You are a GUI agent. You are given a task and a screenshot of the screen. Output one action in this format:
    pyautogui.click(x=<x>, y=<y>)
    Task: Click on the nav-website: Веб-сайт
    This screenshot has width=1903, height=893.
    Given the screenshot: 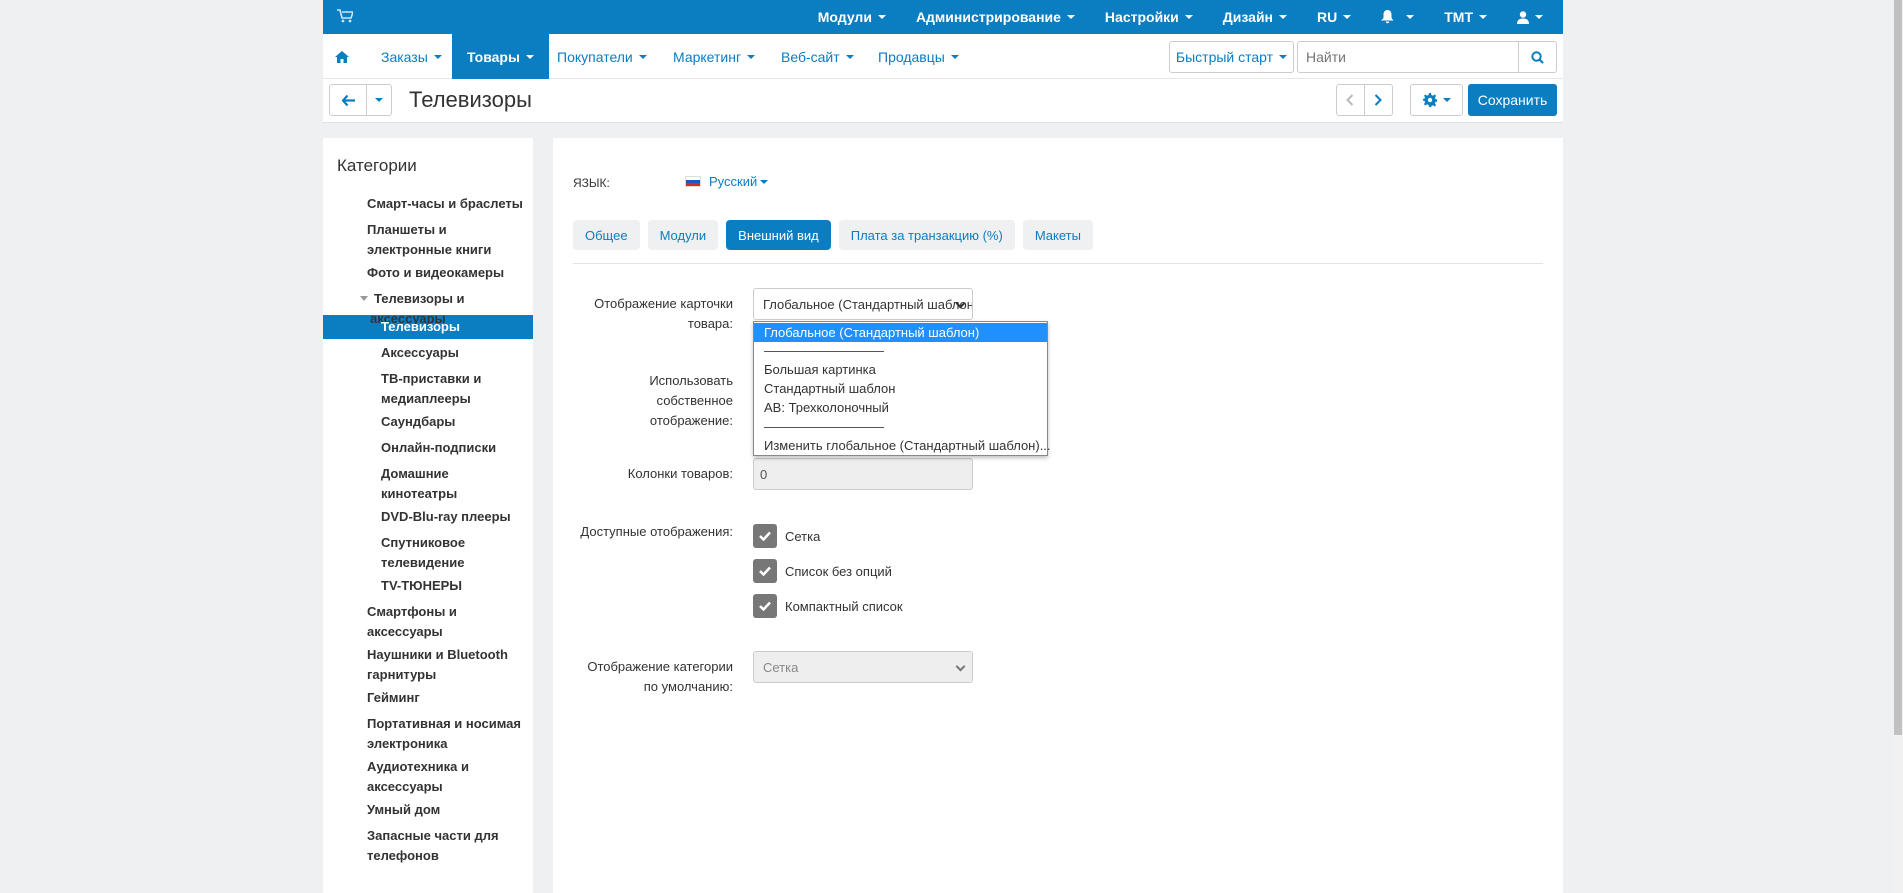 What is the action you would take?
    pyautogui.click(x=817, y=56)
    